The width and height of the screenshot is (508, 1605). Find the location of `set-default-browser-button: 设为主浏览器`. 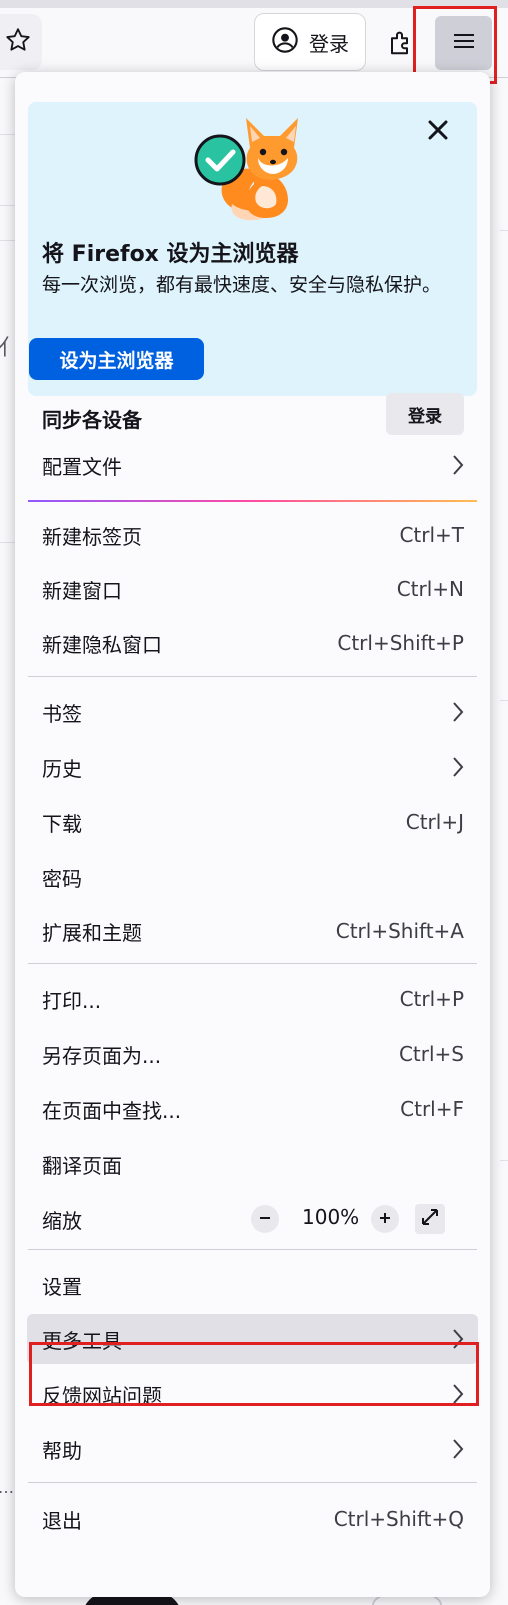

set-default-browser-button: 设为主浏览器 is located at coordinates (116, 359).